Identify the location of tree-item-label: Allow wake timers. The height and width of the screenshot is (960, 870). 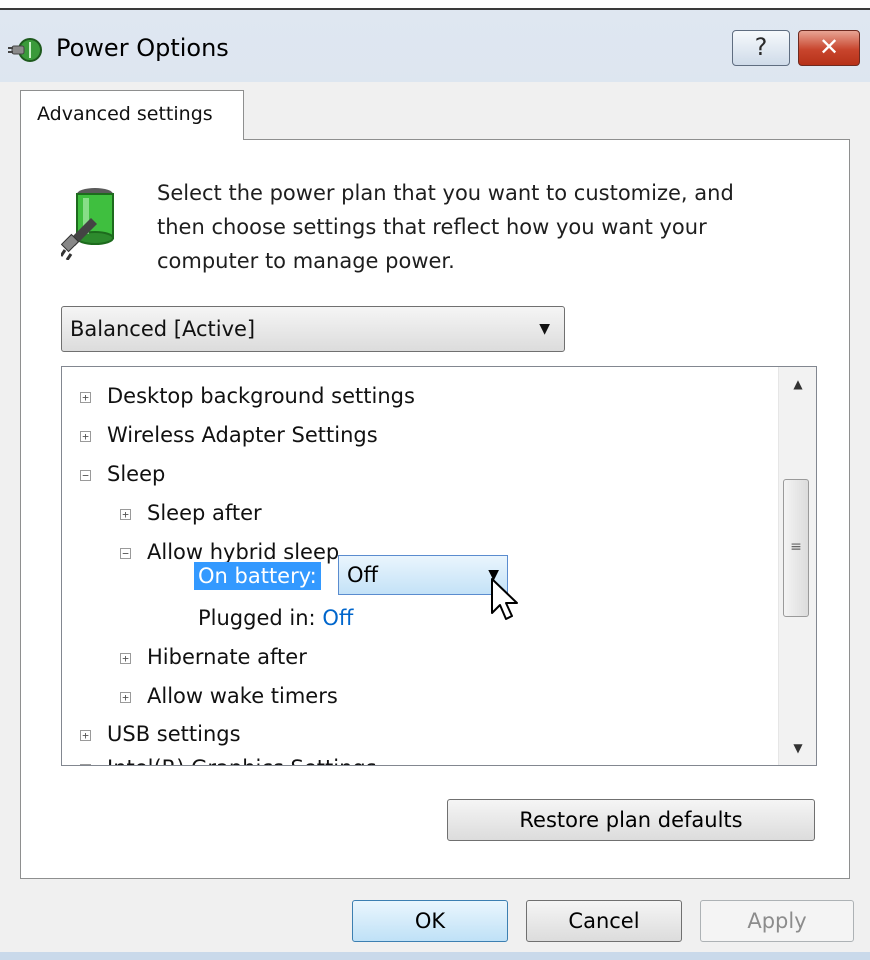
(242, 696).